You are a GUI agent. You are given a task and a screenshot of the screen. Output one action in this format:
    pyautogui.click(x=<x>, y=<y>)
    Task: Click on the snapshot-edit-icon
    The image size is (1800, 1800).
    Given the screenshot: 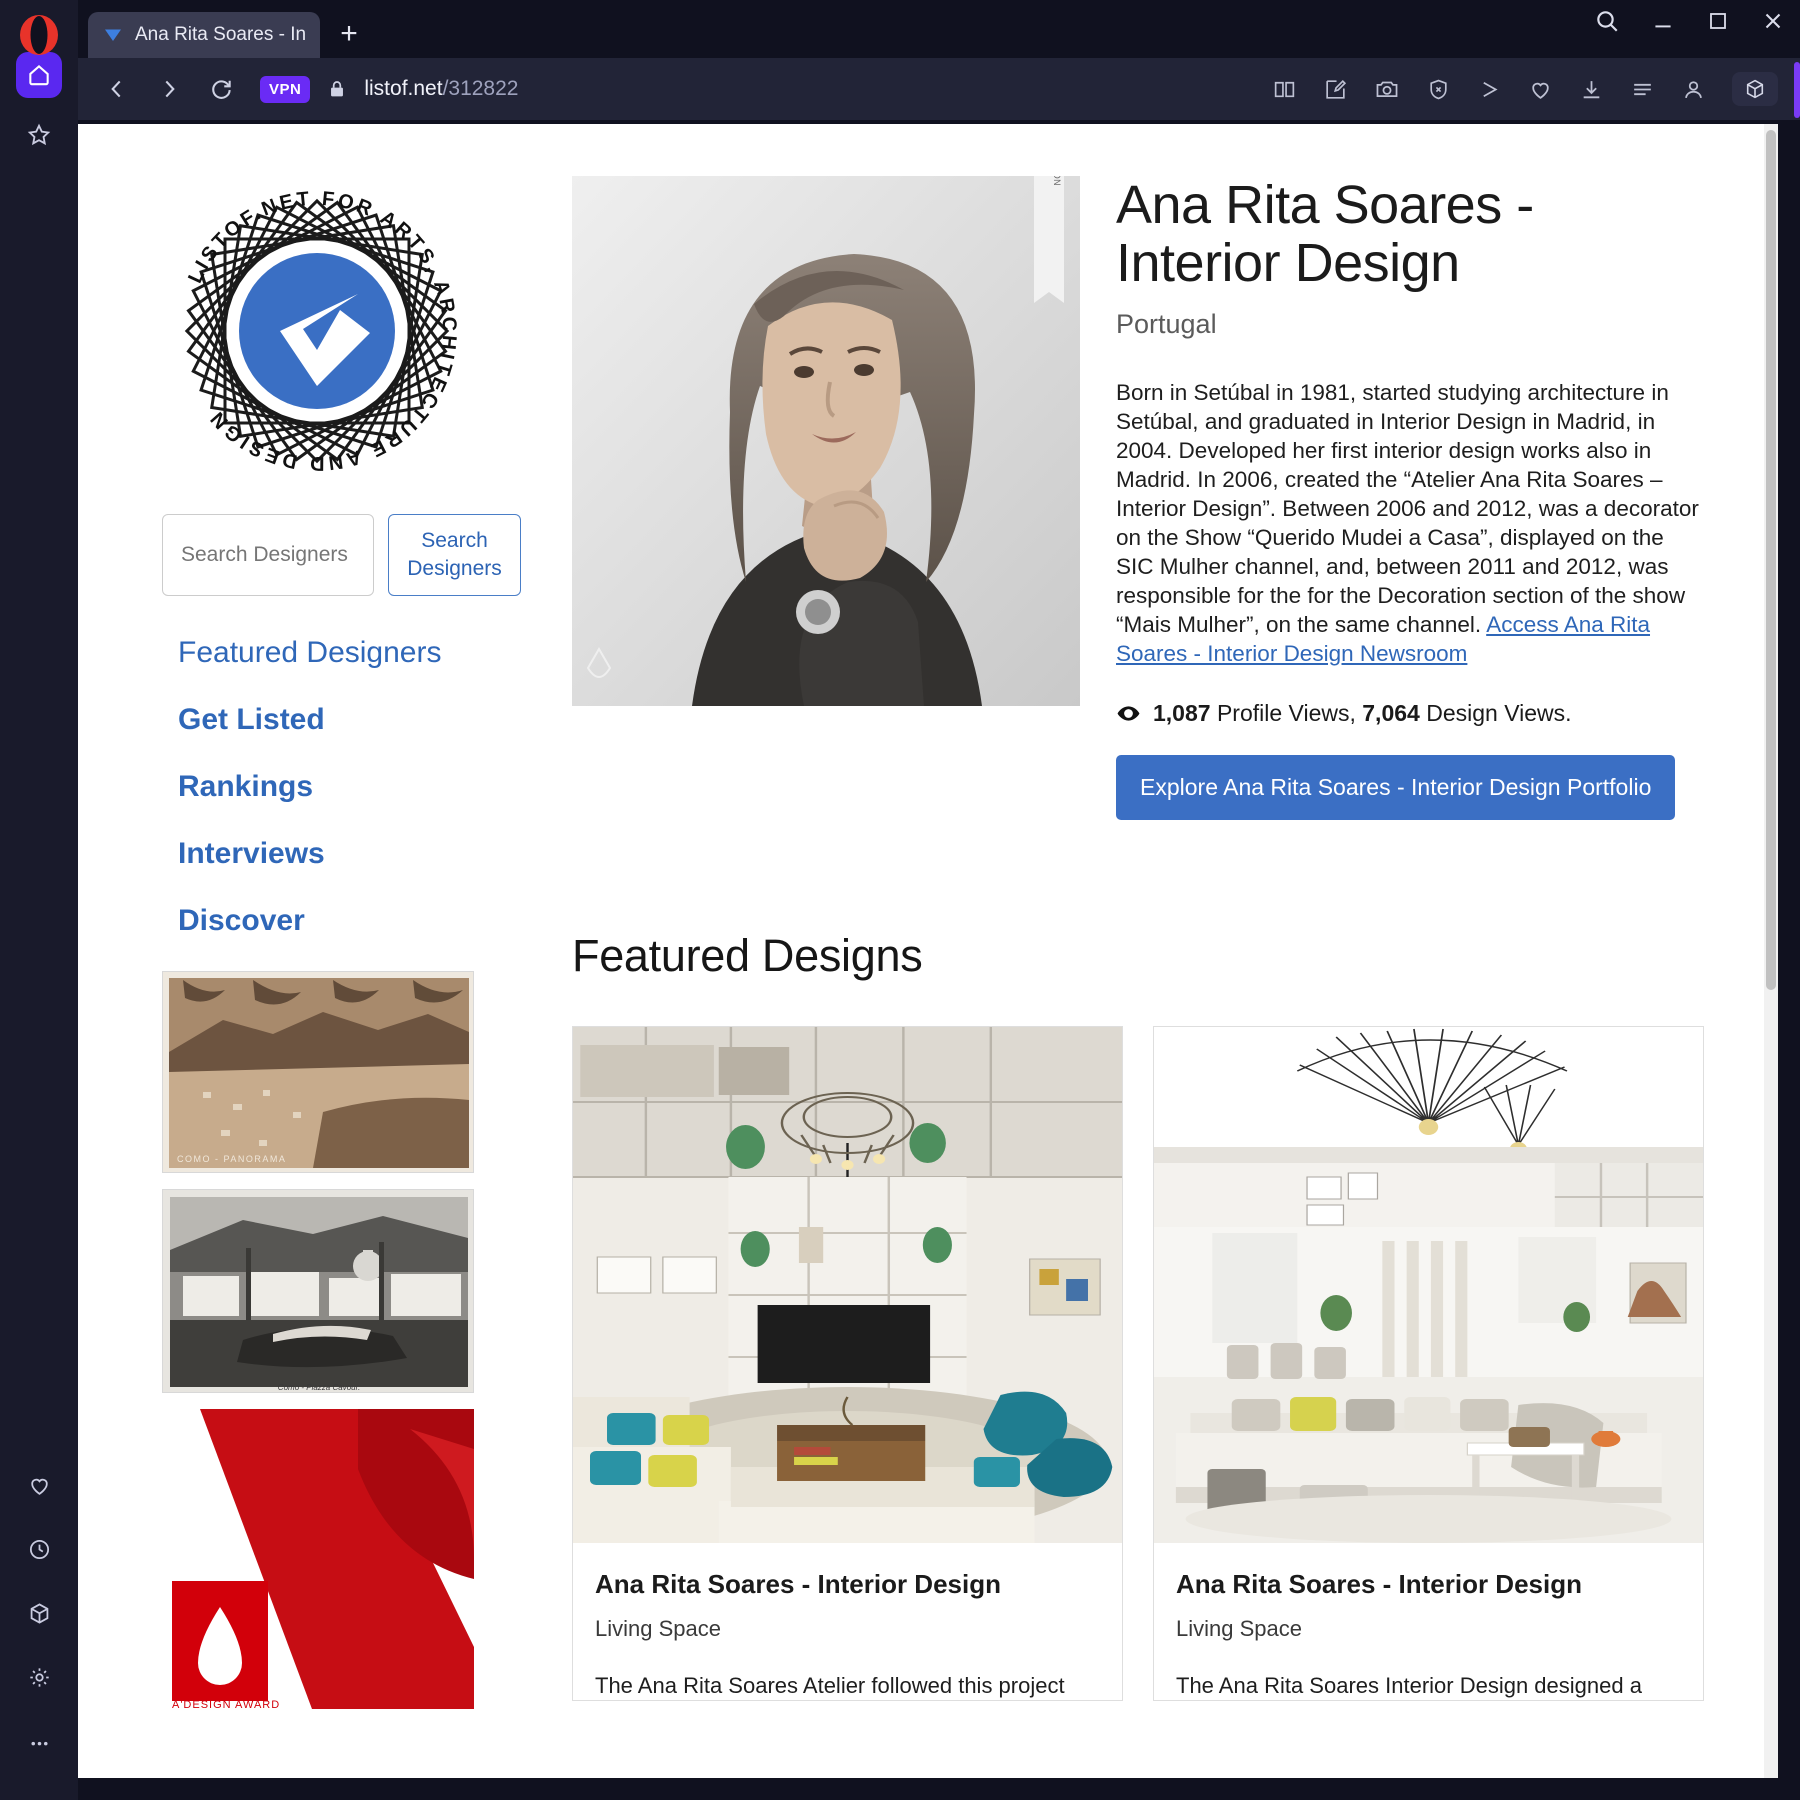 What is the action you would take?
    pyautogui.click(x=1335, y=89)
    